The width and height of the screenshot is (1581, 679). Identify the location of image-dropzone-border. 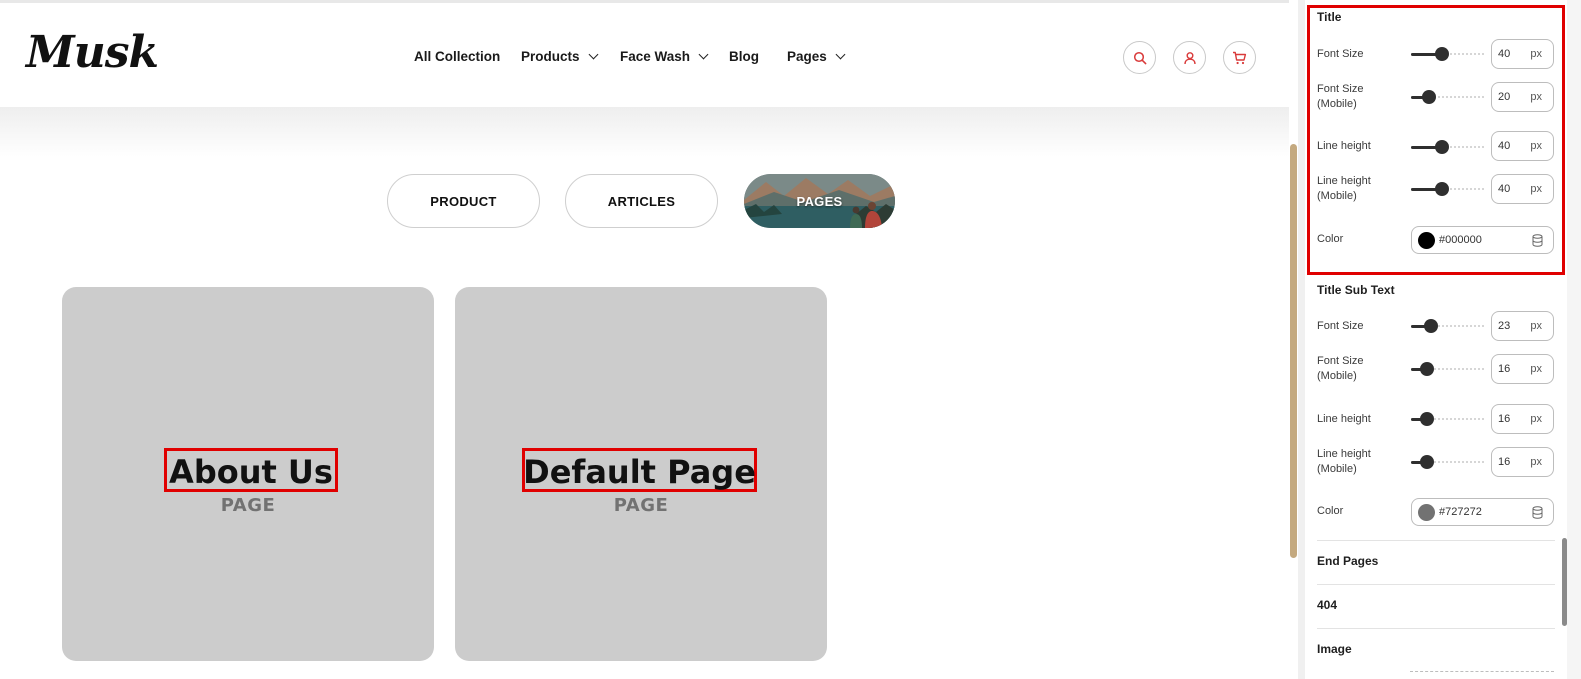
(1482, 671).